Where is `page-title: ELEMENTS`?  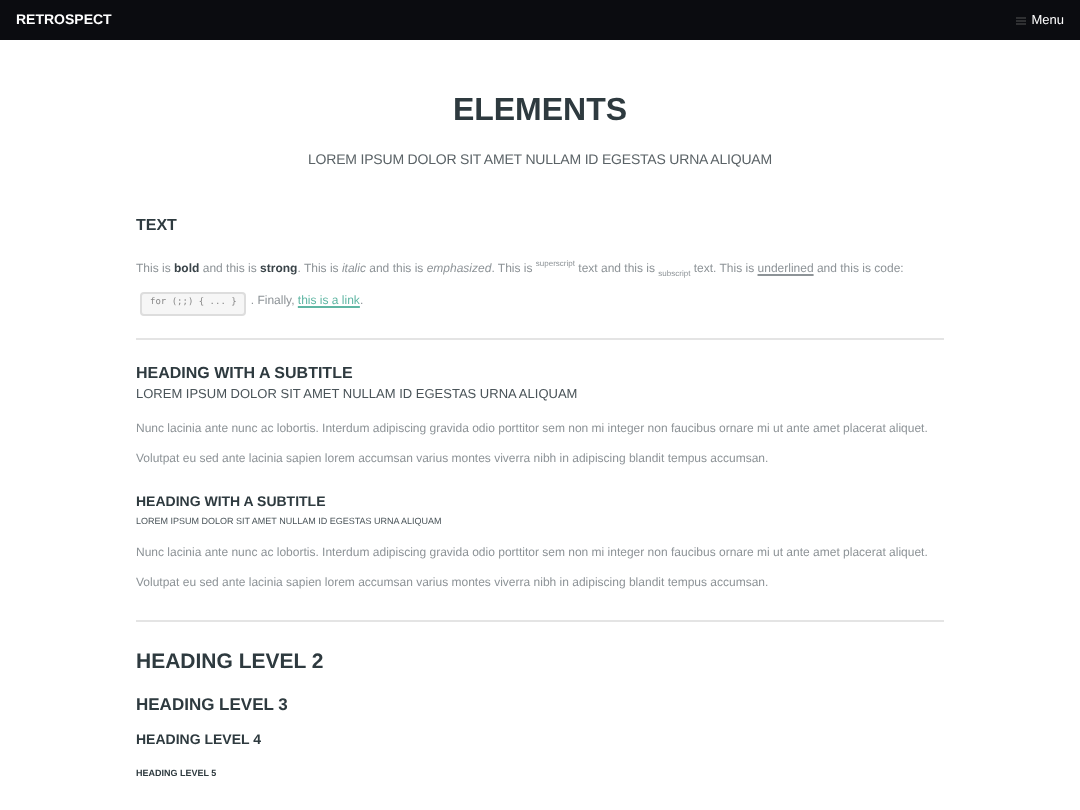
page-title: ELEMENTS is located at coordinates (540, 112).